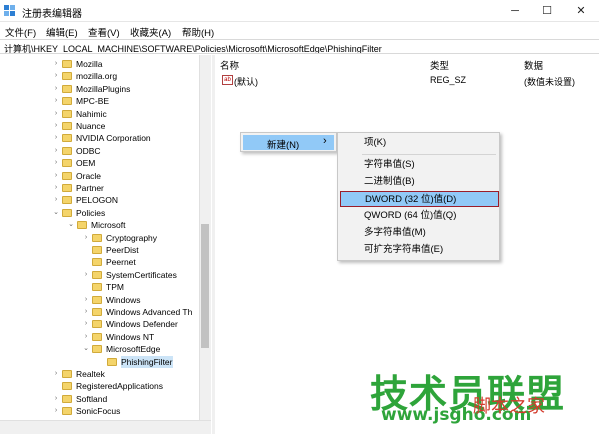 Image resolution: width=599 pixels, height=434 pixels. I want to click on tree-item-label: Windows NT, so click(130, 336).